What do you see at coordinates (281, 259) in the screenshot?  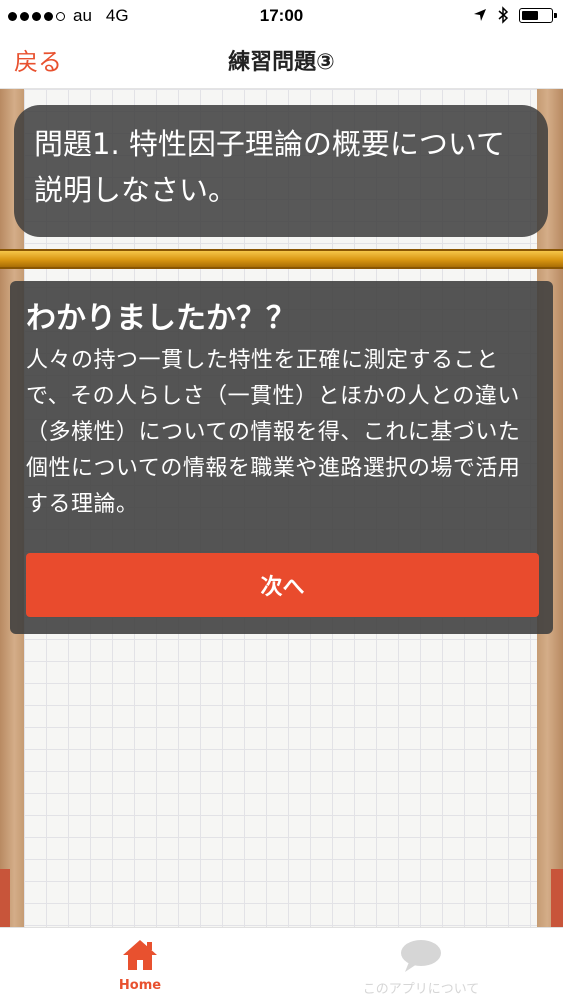 I see `gold-divider-bar` at bounding box center [281, 259].